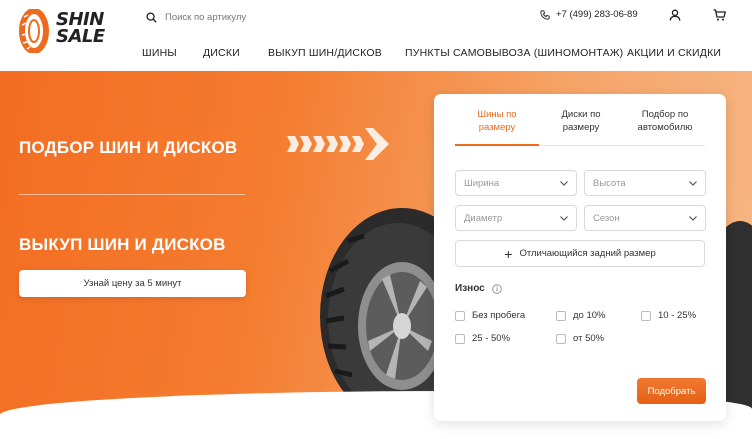 The height and width of the screenshot is (439, 752). What do you see at coordinates (508, 253) in the screenshot?
I see `plus-icon: +` at bounding box center [508, 253].